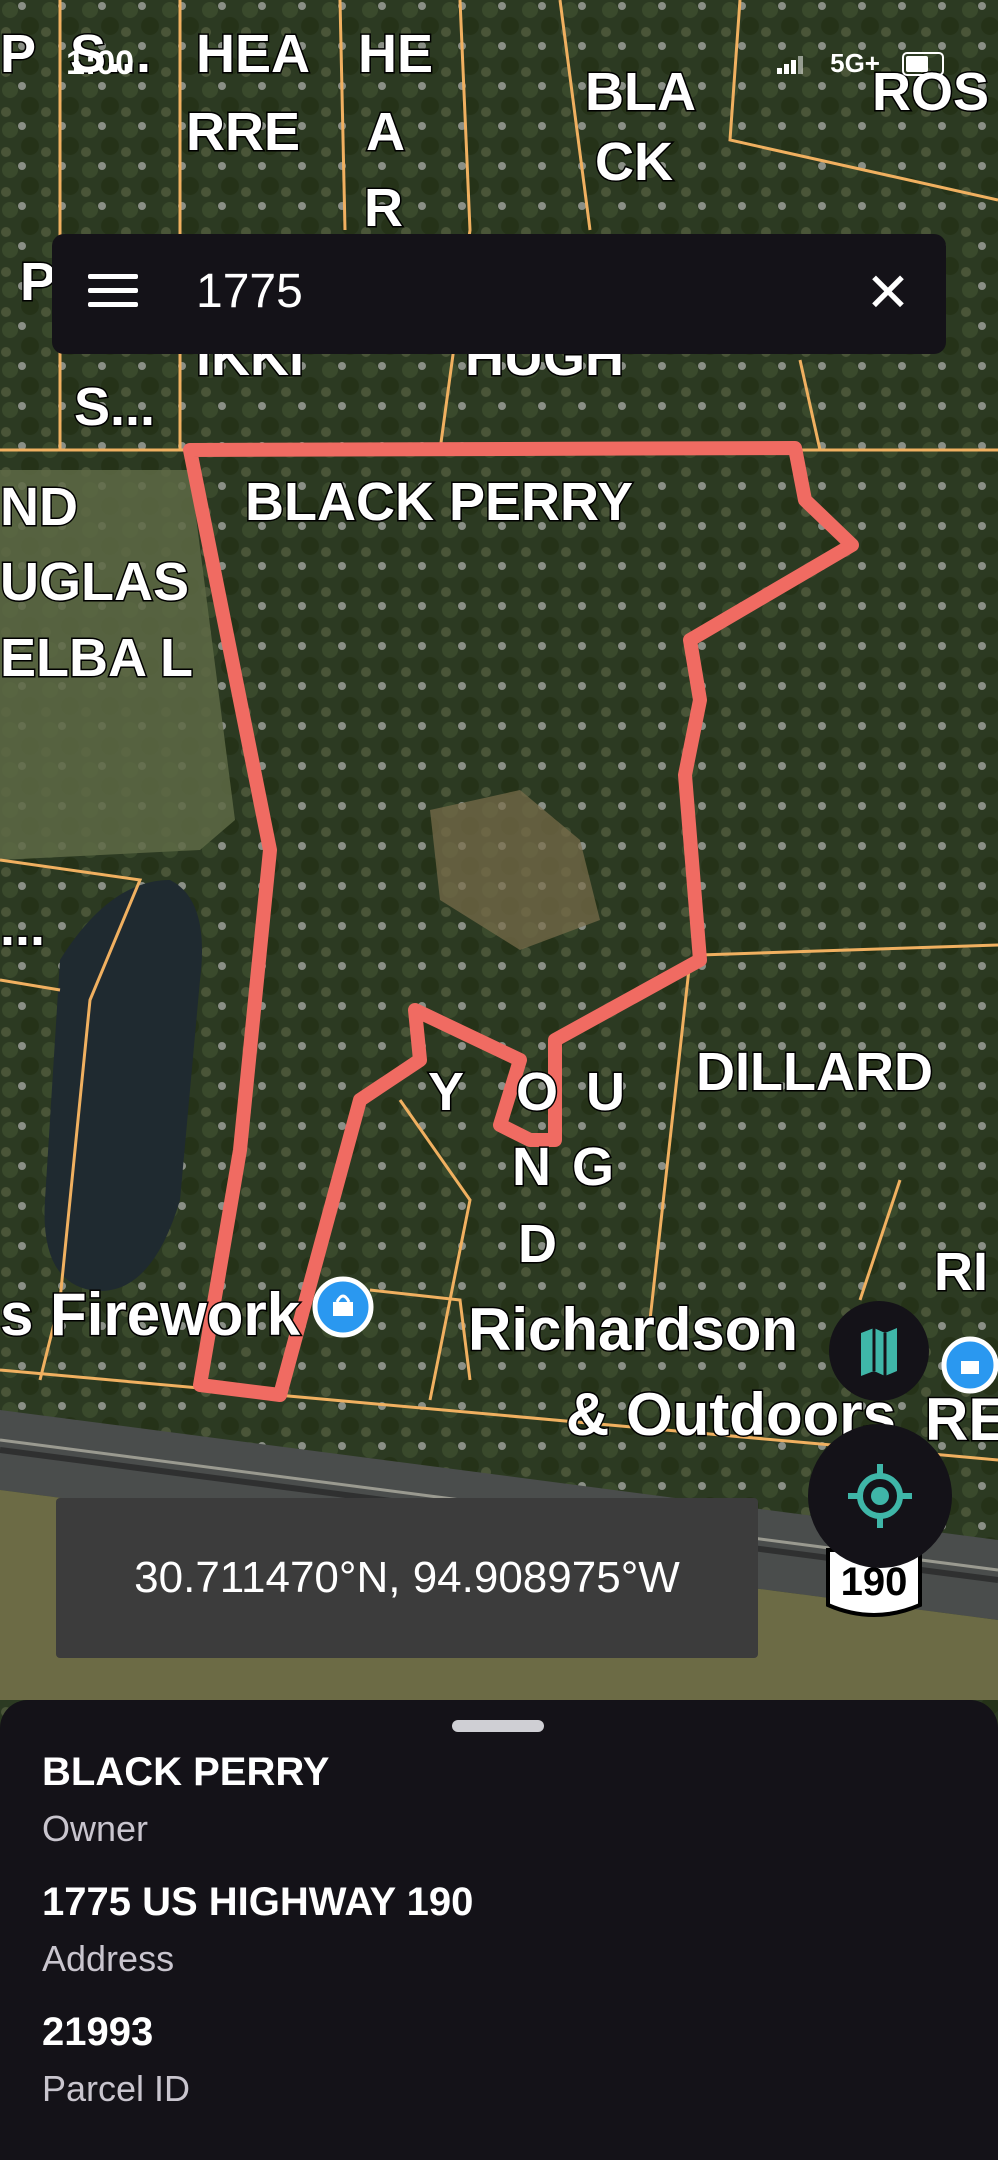 The image size is (998, 2160). What do you see at coordinates (113, 294) in the screenshot?
I see `menu-icon` at bounding box center [113, 294].